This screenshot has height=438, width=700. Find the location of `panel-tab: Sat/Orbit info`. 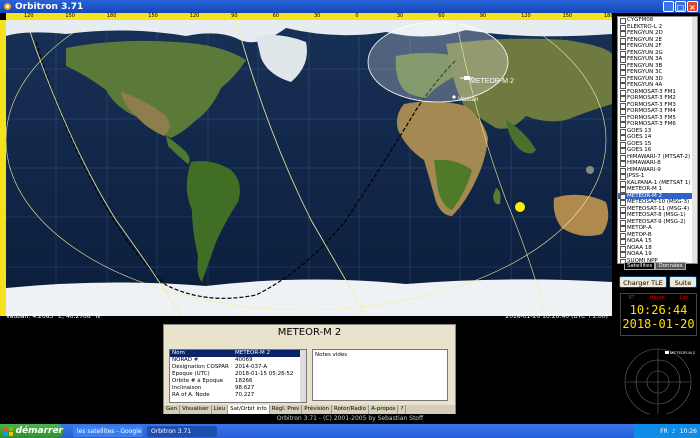

panel-tab: Sat/Orbit info is located at coordinates (249, 409).